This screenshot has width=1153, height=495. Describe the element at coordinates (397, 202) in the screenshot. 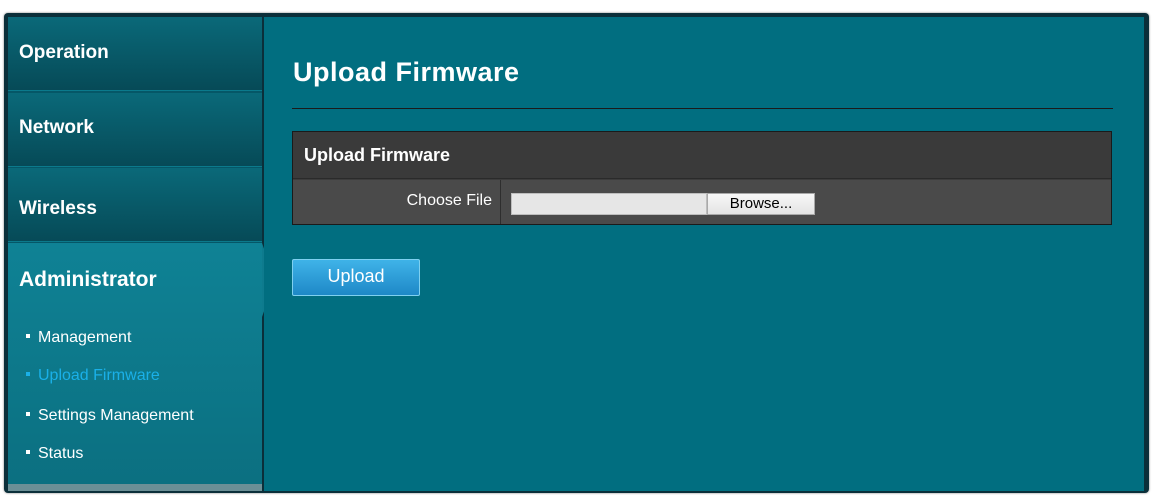

I see `choose-file-label: Choose File` at that location.